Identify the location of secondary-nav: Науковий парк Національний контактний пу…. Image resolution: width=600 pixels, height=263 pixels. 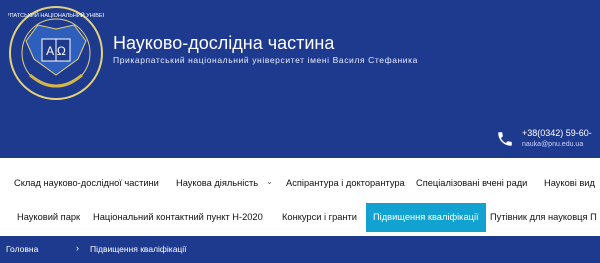
(300, 219).